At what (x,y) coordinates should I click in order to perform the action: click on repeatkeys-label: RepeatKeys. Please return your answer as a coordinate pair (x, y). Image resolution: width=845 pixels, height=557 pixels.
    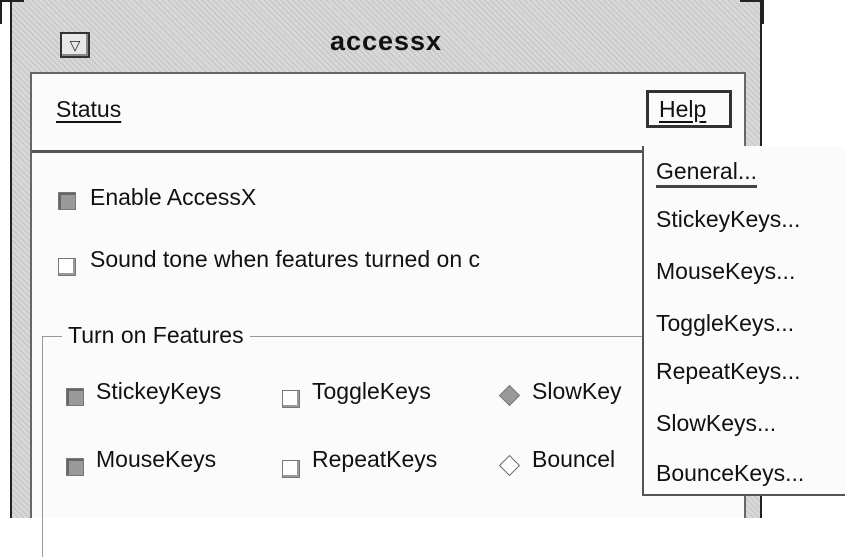
    Looking at the image, I should click on (375, 459).